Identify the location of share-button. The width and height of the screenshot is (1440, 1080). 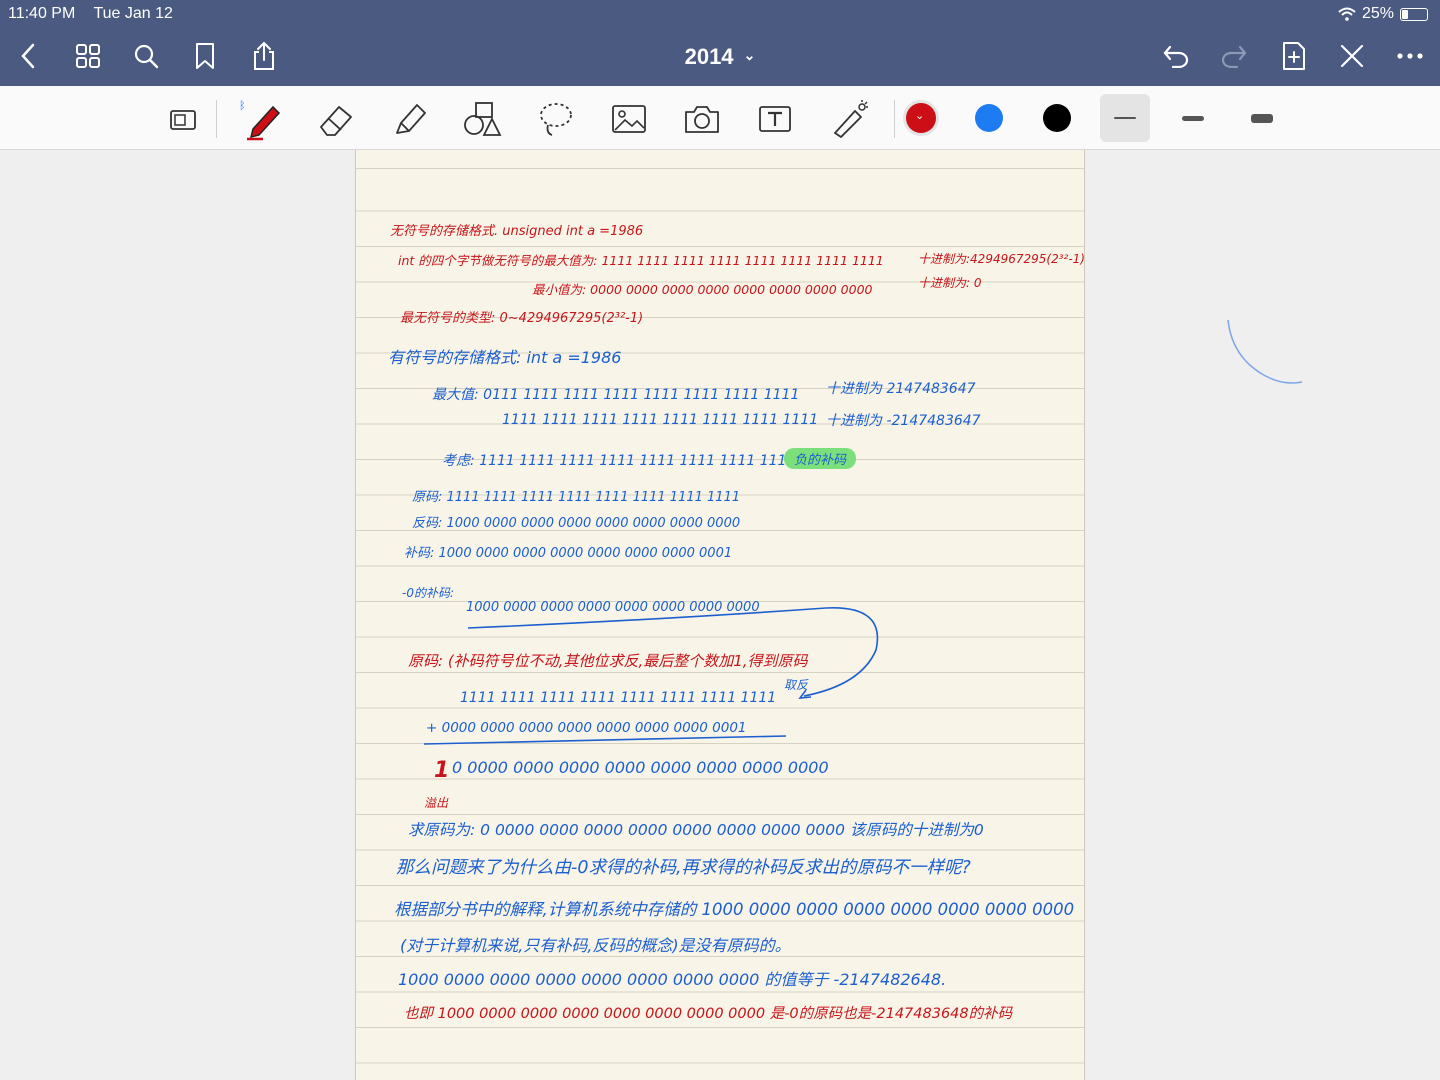
(264, 56).